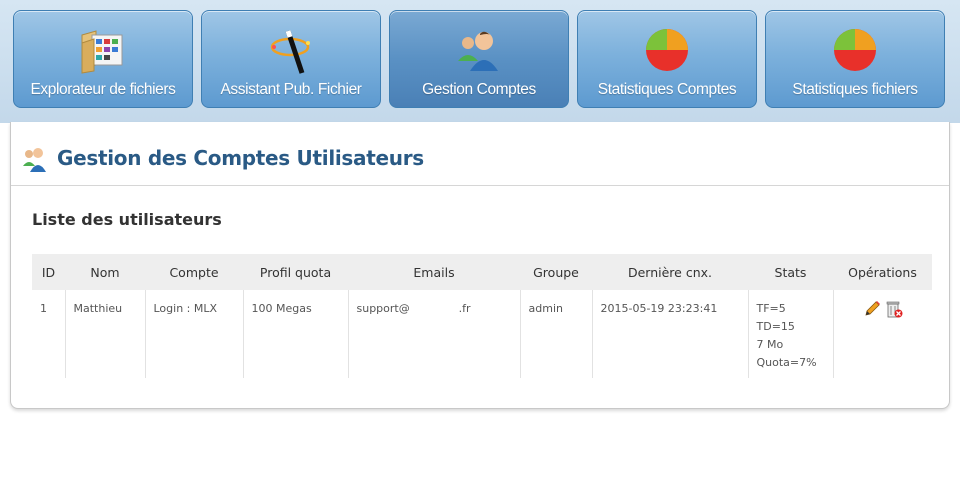  Describe the element at coordinates (295, 272) in the screenshot. I see `column-header-profil-quota: Profil quota` at that location.